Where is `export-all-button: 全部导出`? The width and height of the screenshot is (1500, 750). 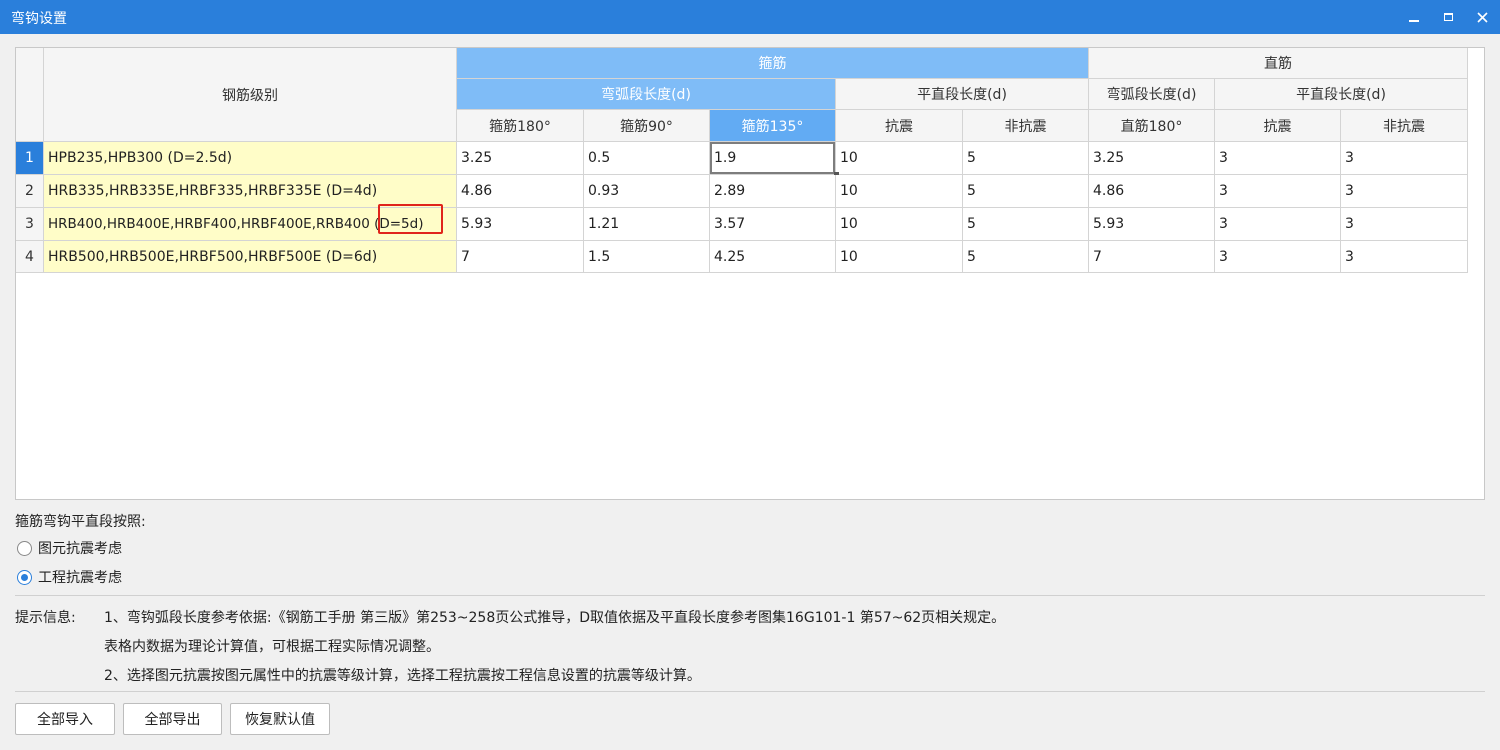 export-all-button: 全部导出 is located at coordinates (172, 719).